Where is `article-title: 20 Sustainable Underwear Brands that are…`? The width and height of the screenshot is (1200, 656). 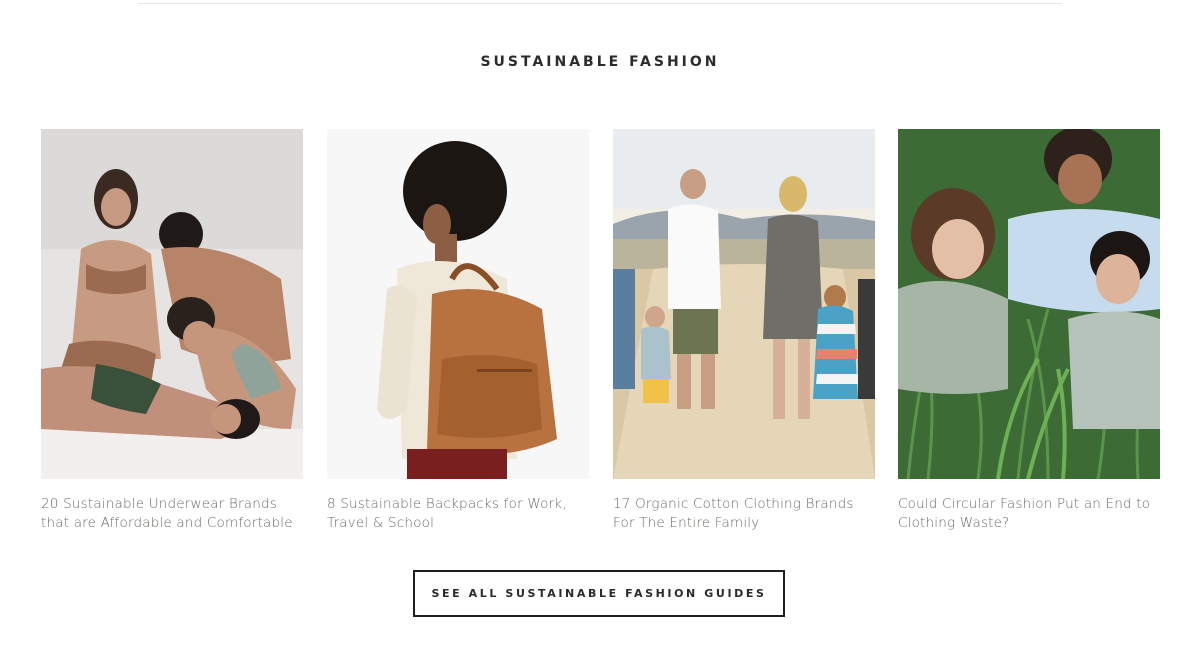
article-title: 20 Sustainable Underwear Brands that are… is located at coordinates (172, 514).